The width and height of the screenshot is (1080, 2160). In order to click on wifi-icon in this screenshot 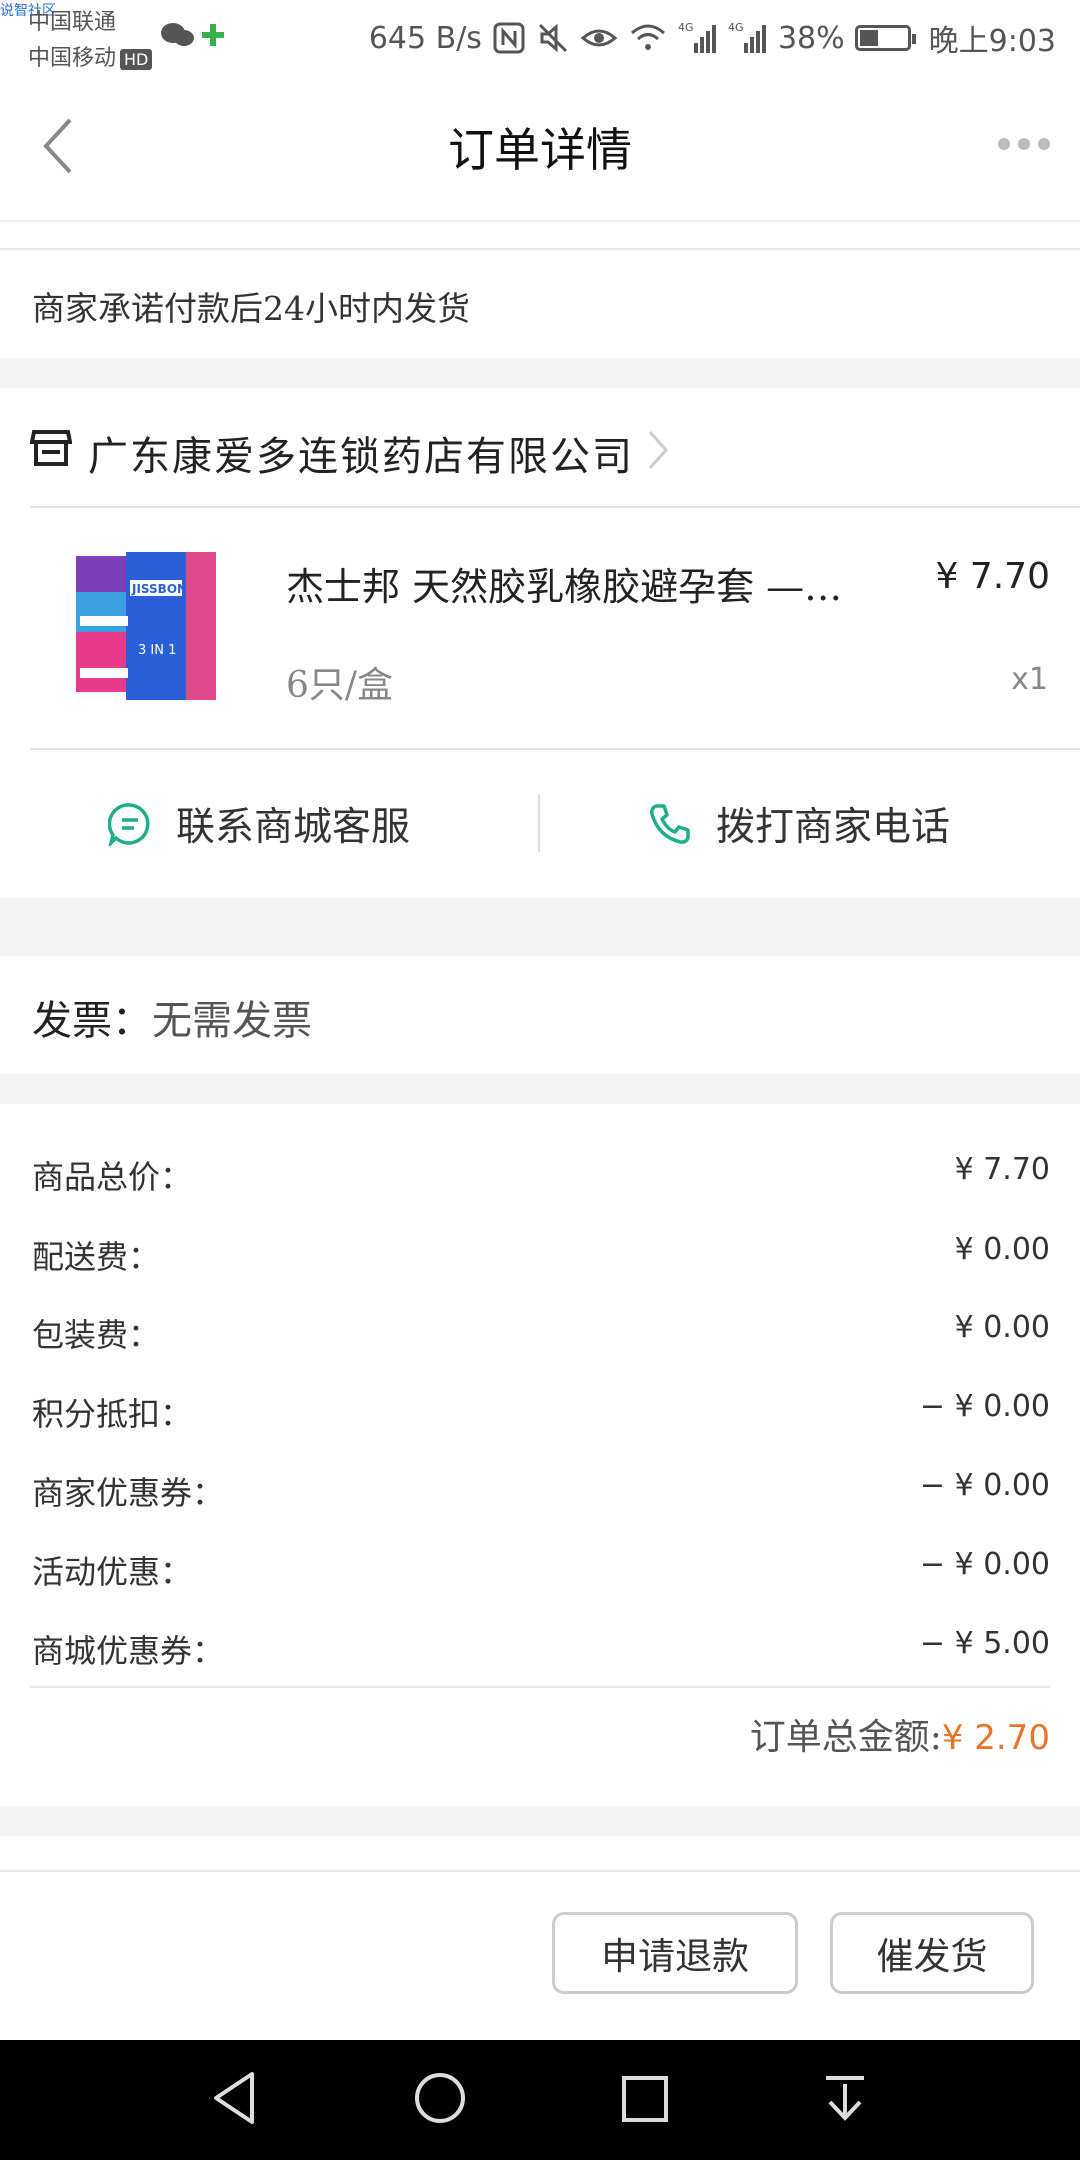, I will do `click(647, 37)`.